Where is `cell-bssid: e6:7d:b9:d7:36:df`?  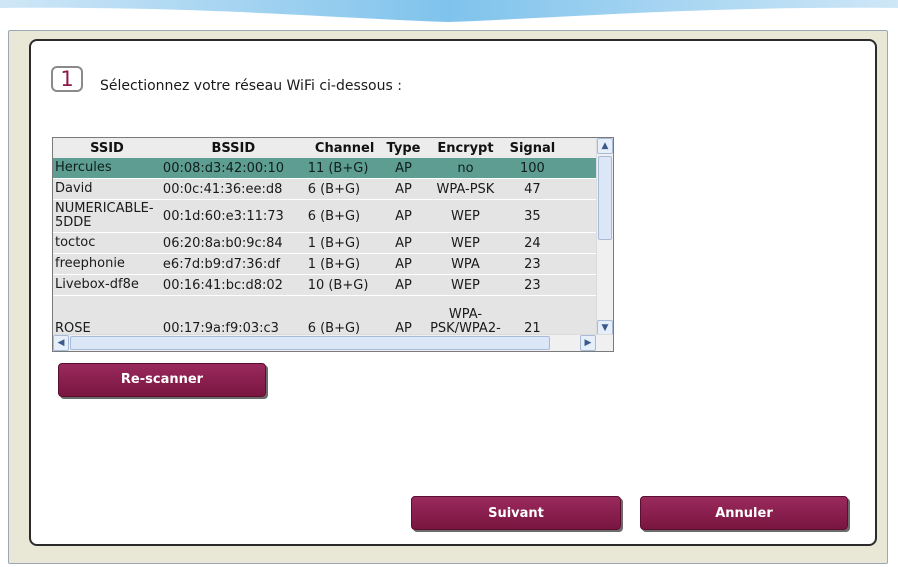
cell-bssid: e6:7d:b9:d7:36:df is located at coordinates (233, 264).